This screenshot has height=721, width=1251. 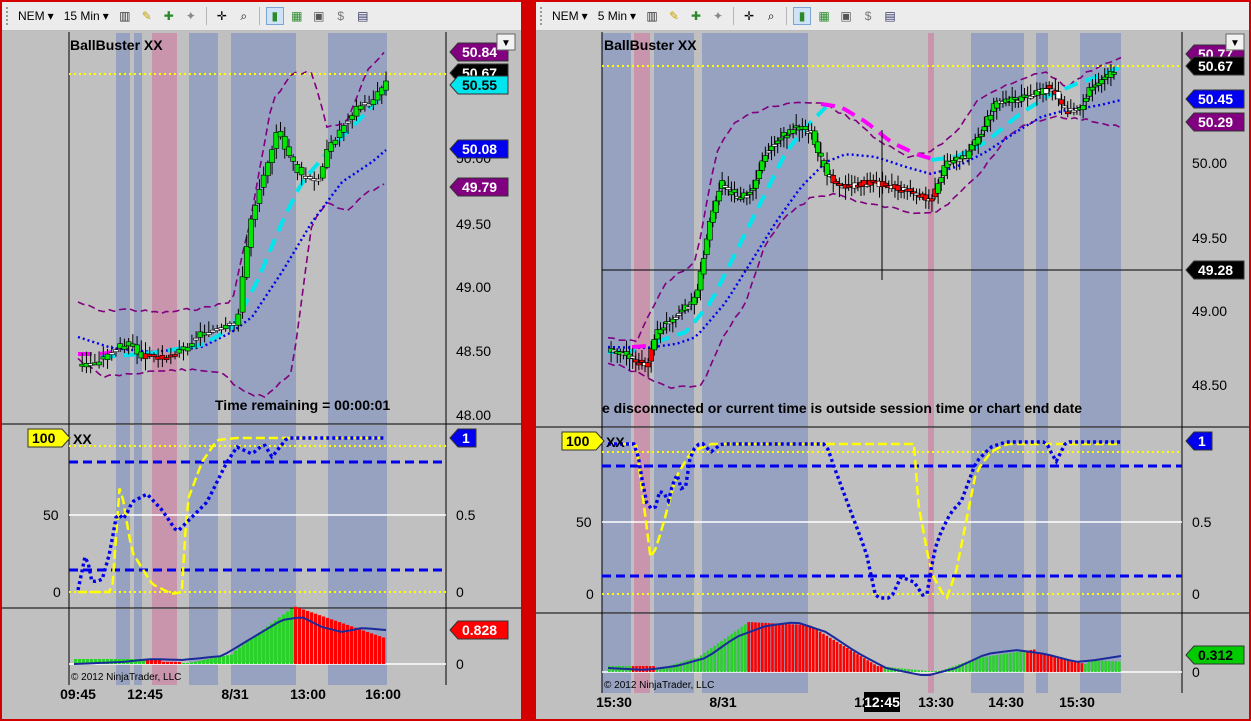 I want to click on status-text: Time remaining = 00:00:01, so click(x=302, y=405).